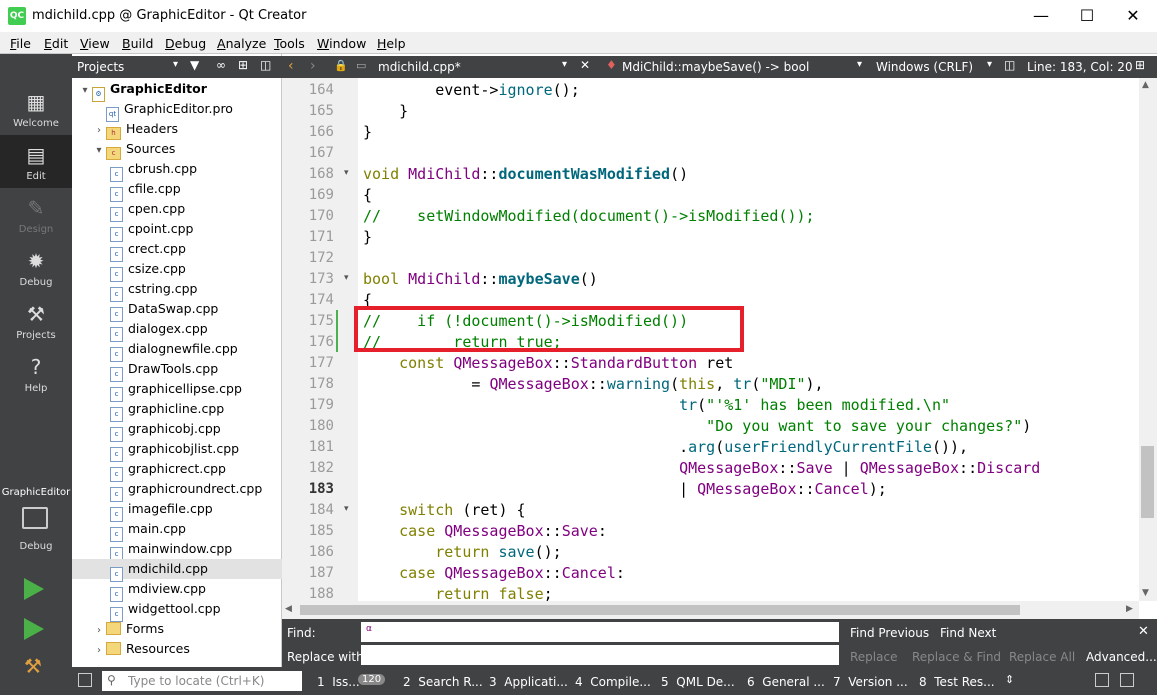  What do you see at coordinates (243, 65) in the screenshot?
I see `split-icon: ⊞` at bounding box center [243, 65].